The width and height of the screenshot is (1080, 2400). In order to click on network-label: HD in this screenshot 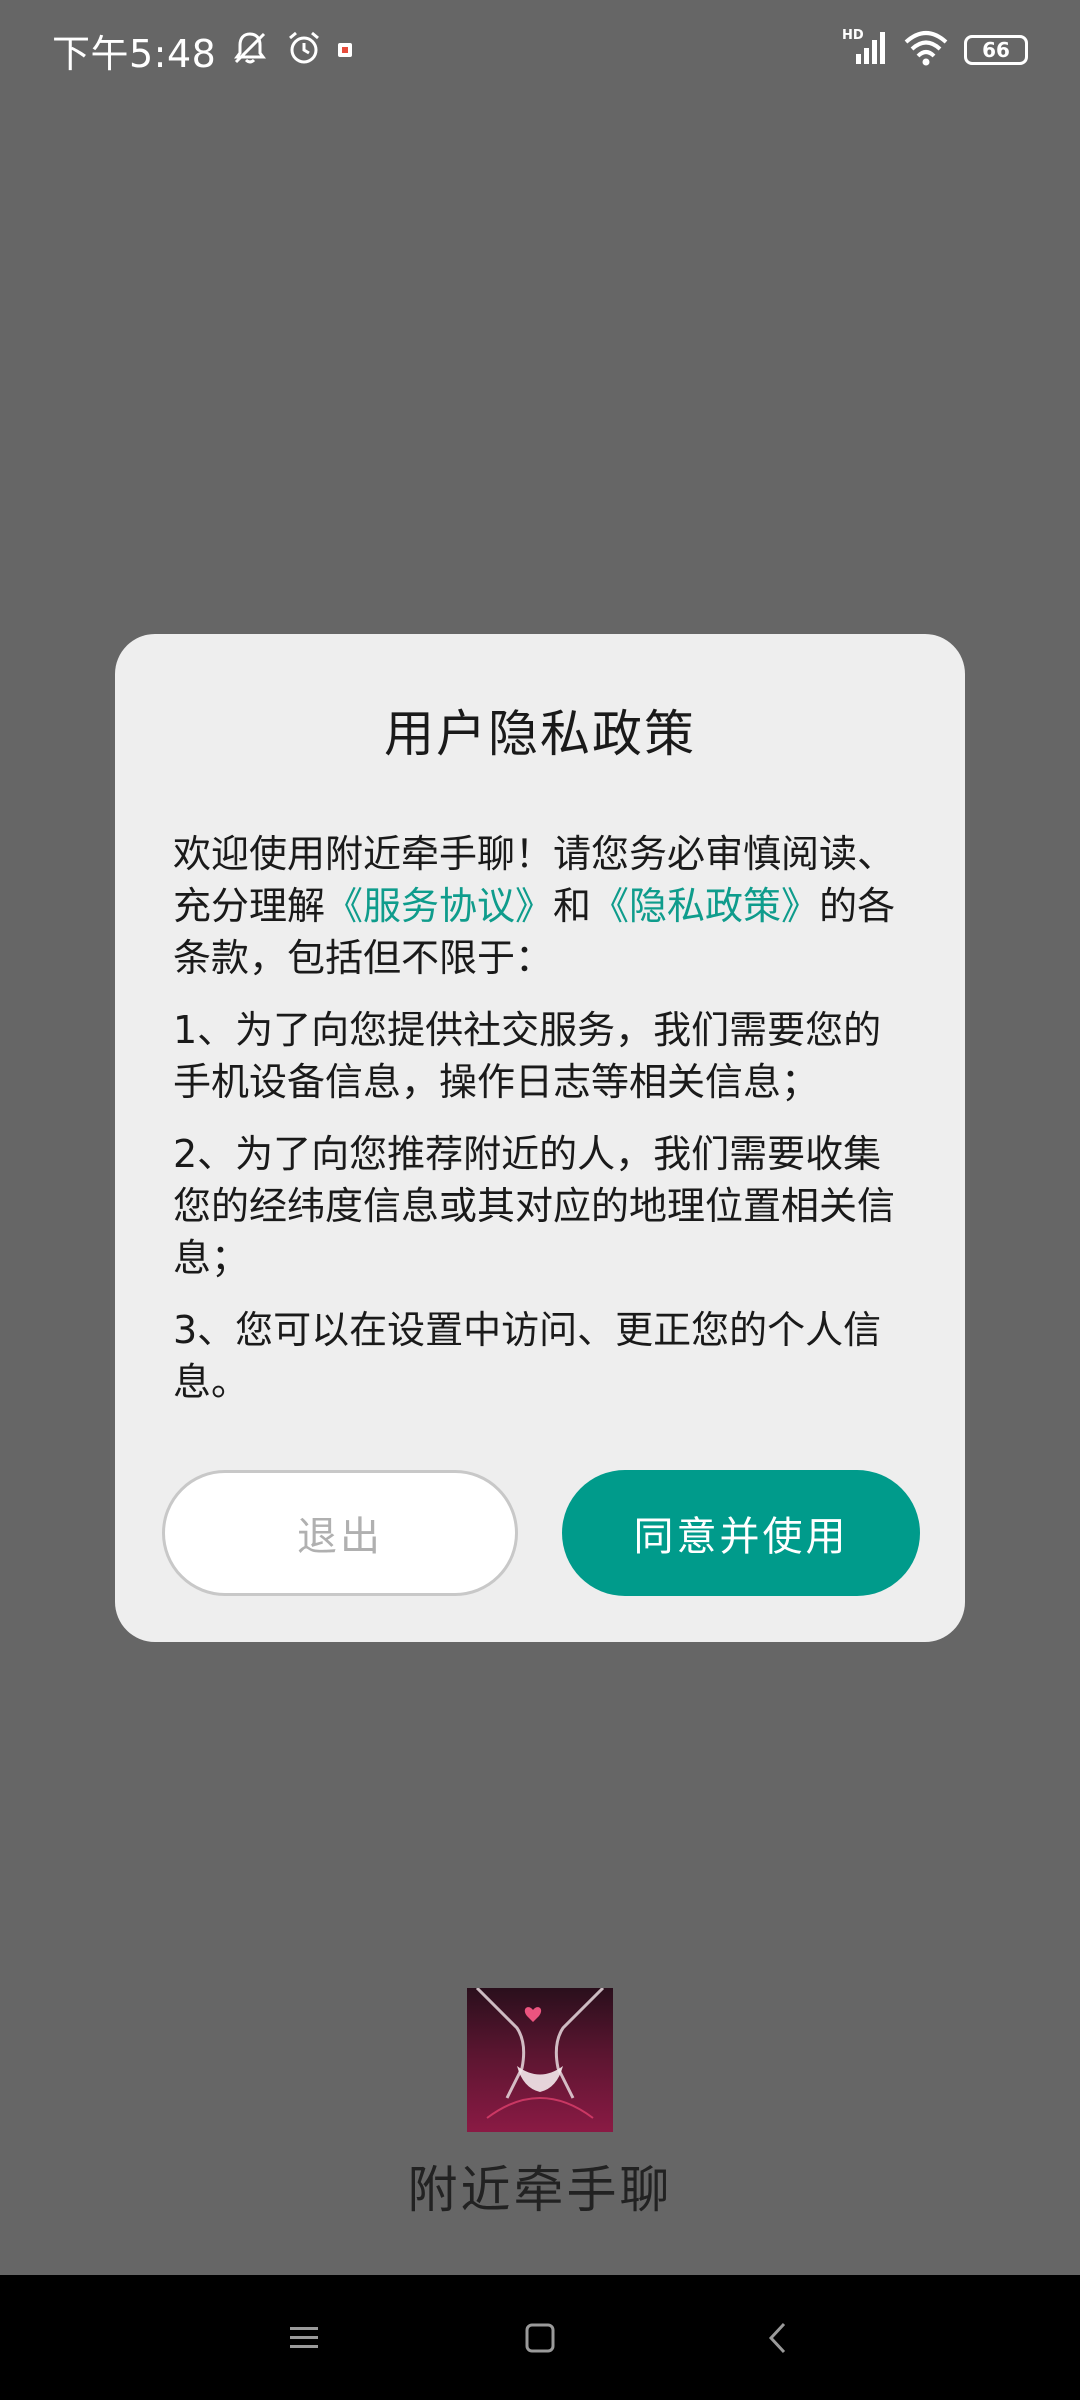, I will do `click(853, 35)`.